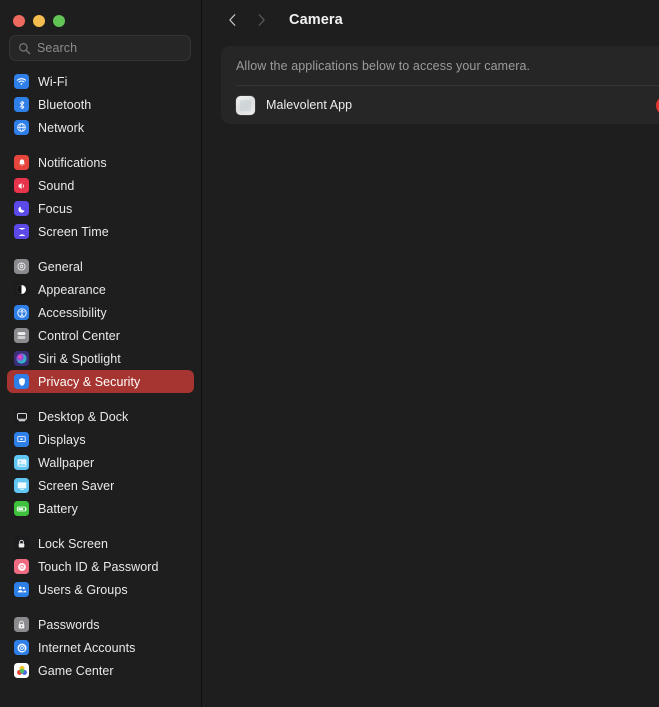 This screenshot has width=659, height=707. I want to click on sidebar-item-users-groups: Users & Groups, so click(100, 589).